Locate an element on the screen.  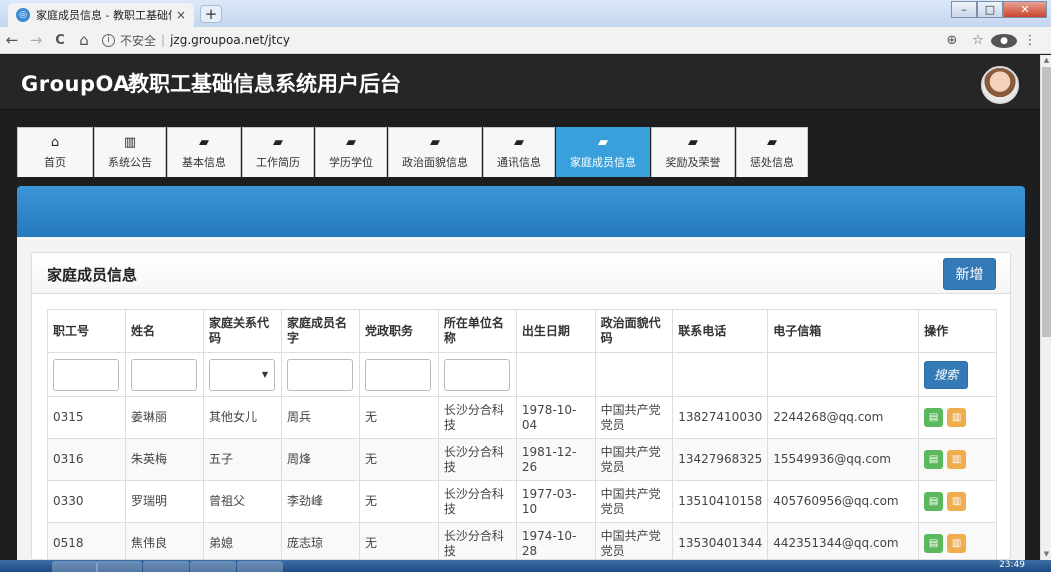
table-cell: 朱英梅 is located at coordinates (164, 459).